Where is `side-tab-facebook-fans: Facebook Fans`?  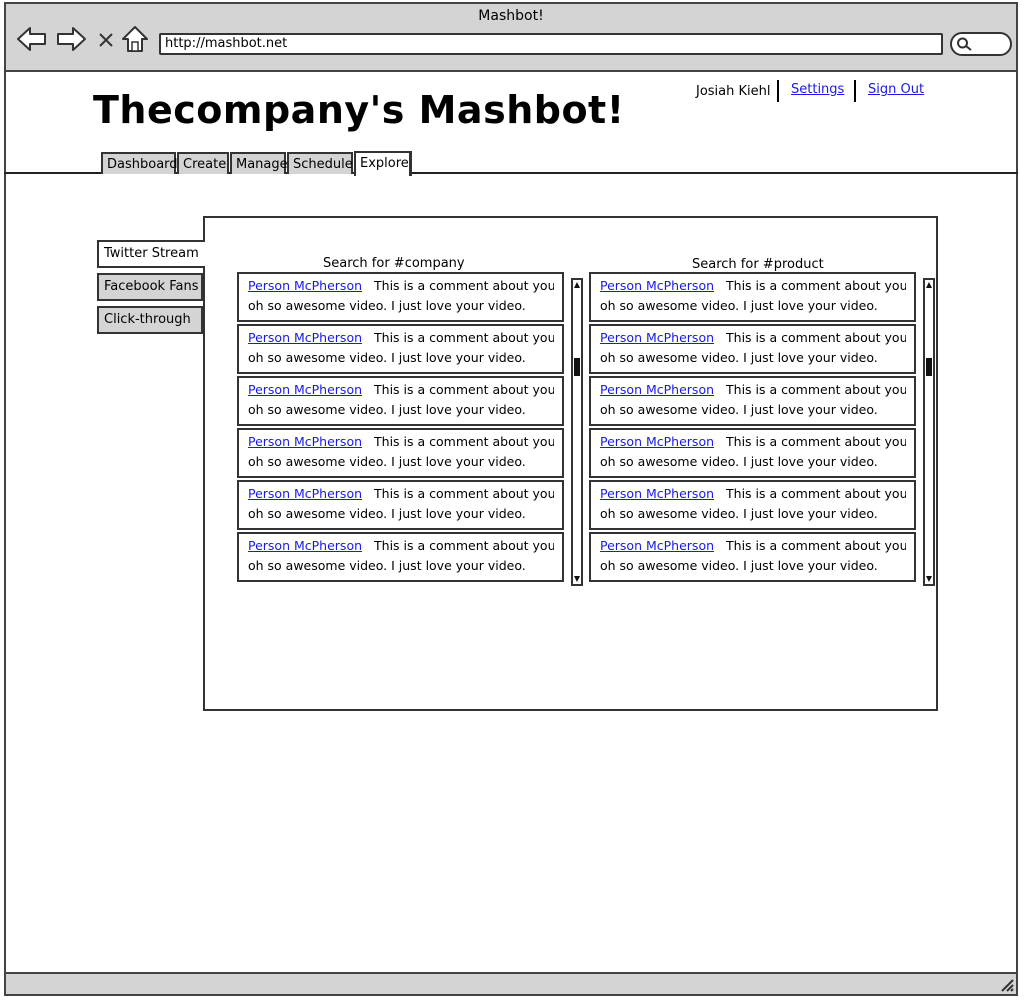
side-tab-facebook-fans: Facebook Fans is located at coordinates (150, 287).